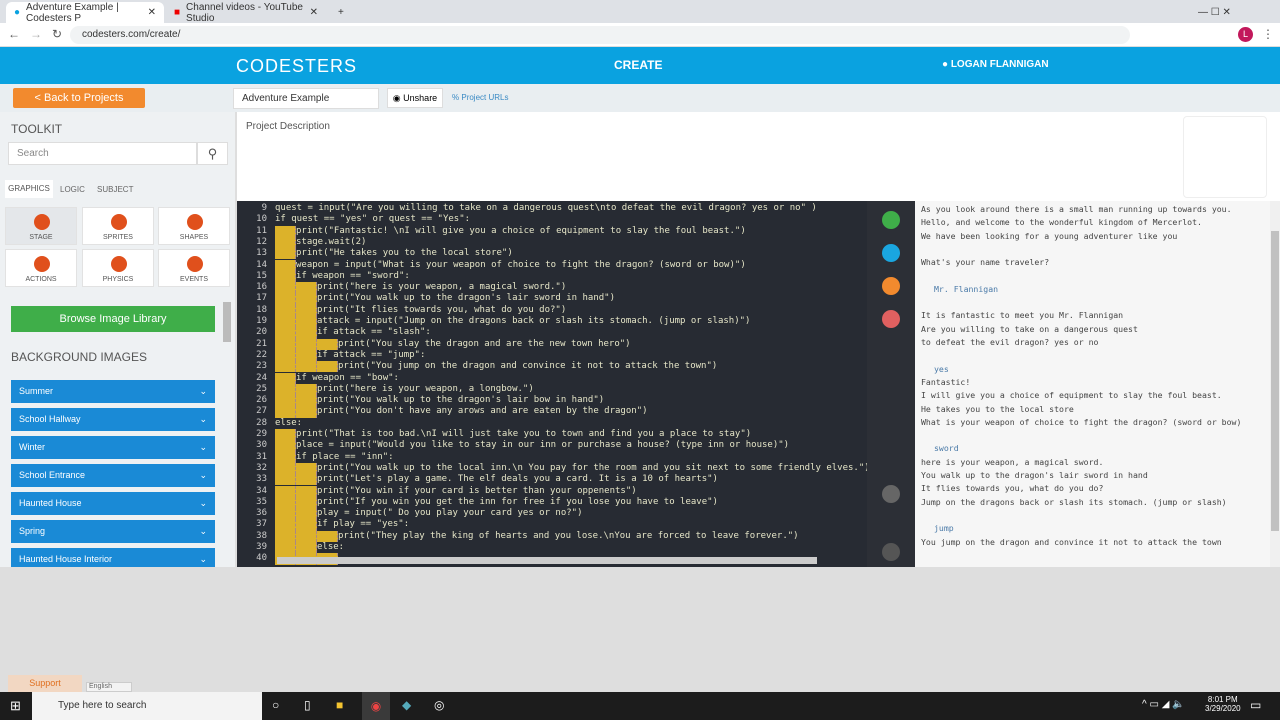 The width and height of the screenshot is (1280, 720). Describe the element at coordinates (891, 494) in the screenshot. I see `pause-icon` at that location.